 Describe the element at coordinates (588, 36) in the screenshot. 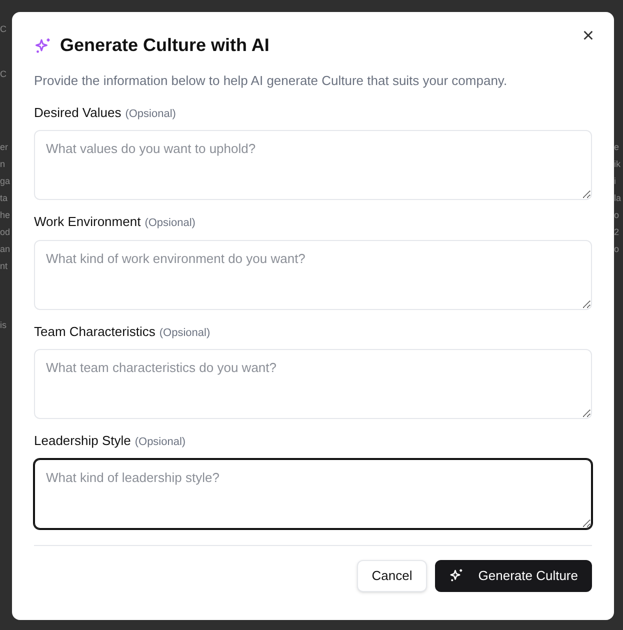

I see `close-button: ×` at that location.